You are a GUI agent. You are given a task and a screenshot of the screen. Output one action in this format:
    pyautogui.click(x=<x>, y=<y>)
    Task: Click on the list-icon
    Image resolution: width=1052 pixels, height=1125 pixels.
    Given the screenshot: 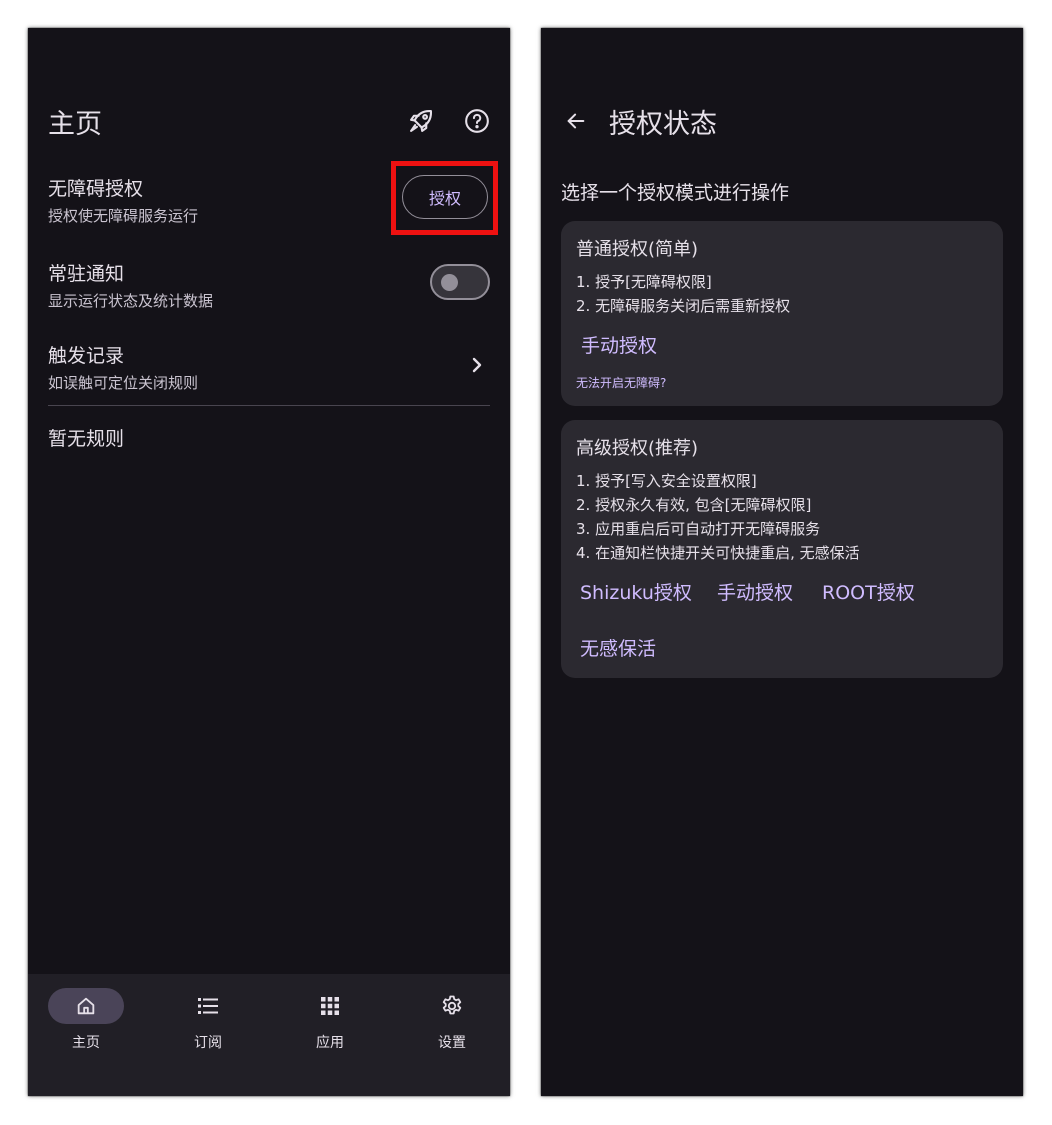 What is the action you would take?
    pyautogui.click(x=208, y=1006)
    